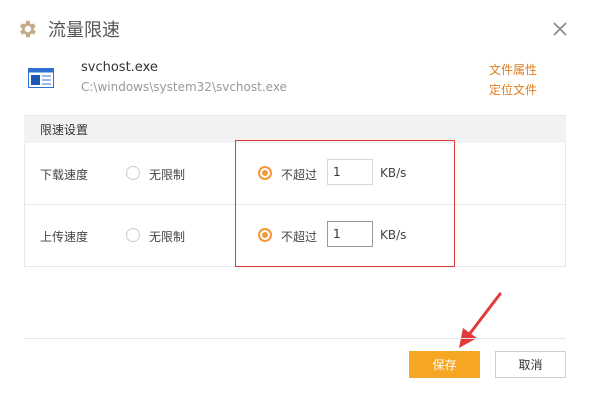  I want to click on locate-file-link: 定位文件, so click(513, 89).